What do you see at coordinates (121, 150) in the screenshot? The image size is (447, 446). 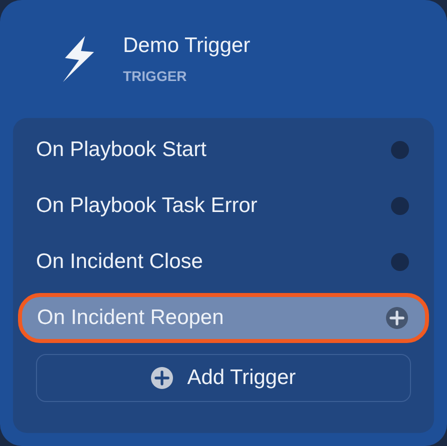 I see `trigger-label: On Playbook Start` at bounding box center [121, 150].